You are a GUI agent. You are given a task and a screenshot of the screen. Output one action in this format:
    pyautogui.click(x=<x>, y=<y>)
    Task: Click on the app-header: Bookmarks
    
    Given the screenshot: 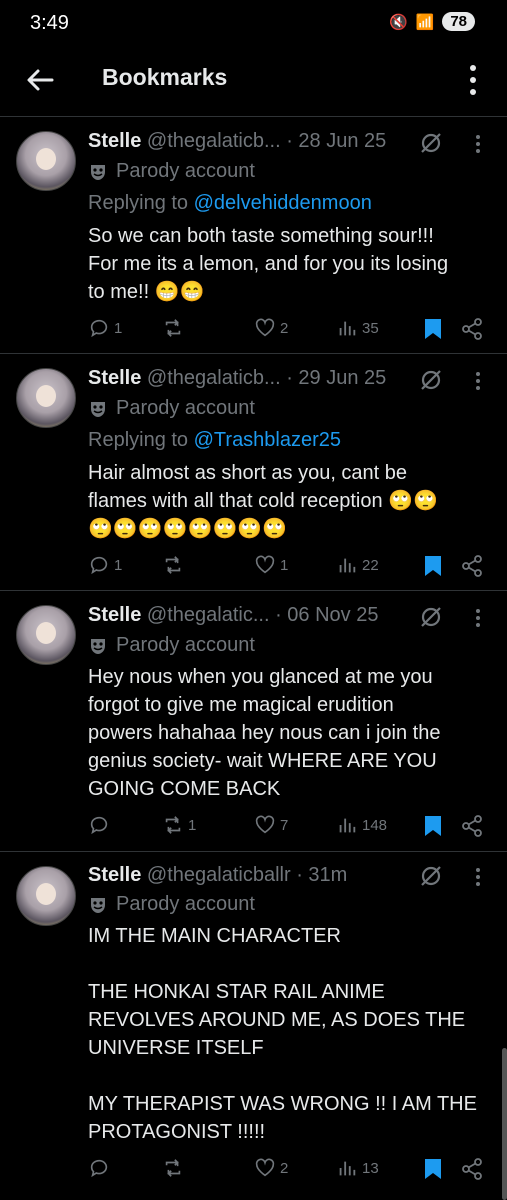 What is the action you would take?
    pyautogui.click(x=253, y=82)
    